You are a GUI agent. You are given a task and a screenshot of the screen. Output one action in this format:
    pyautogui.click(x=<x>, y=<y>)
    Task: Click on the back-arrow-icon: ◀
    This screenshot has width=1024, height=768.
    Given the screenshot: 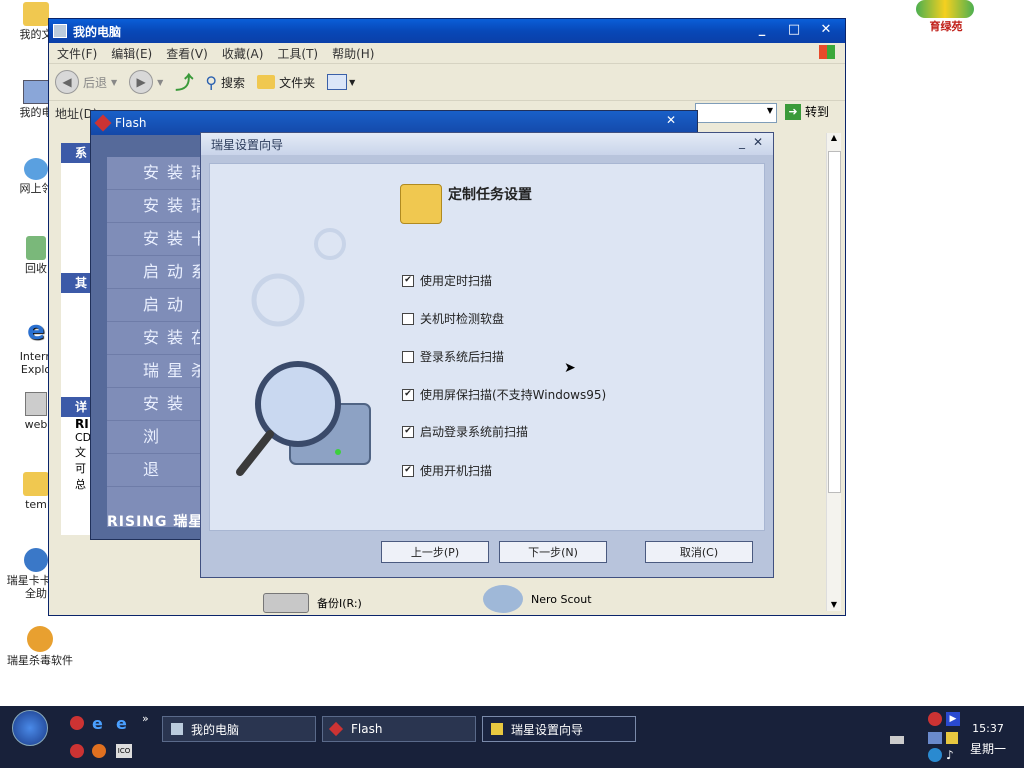 What is the action you would take?
    pyautogui.click(x=67, y=82)
    